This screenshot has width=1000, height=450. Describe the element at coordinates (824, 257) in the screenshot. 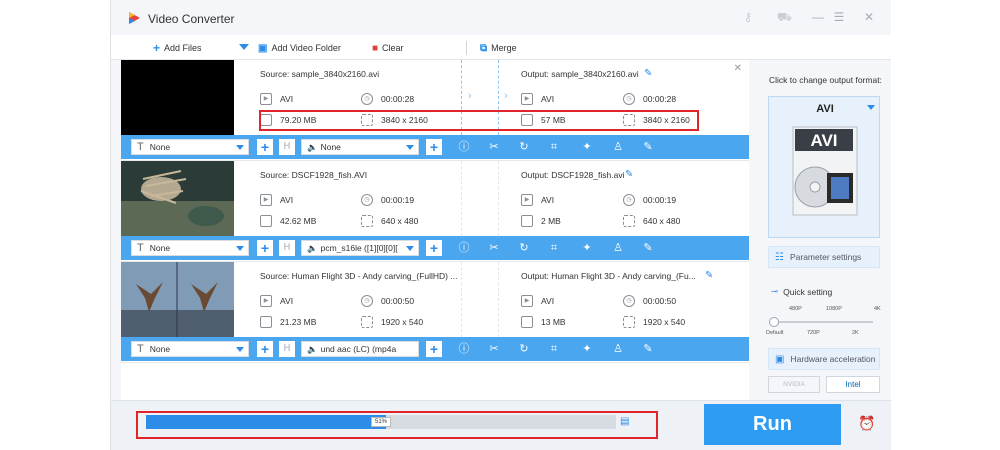

I see `parameter-settings-button: ☷ Parameter settings` at that location.